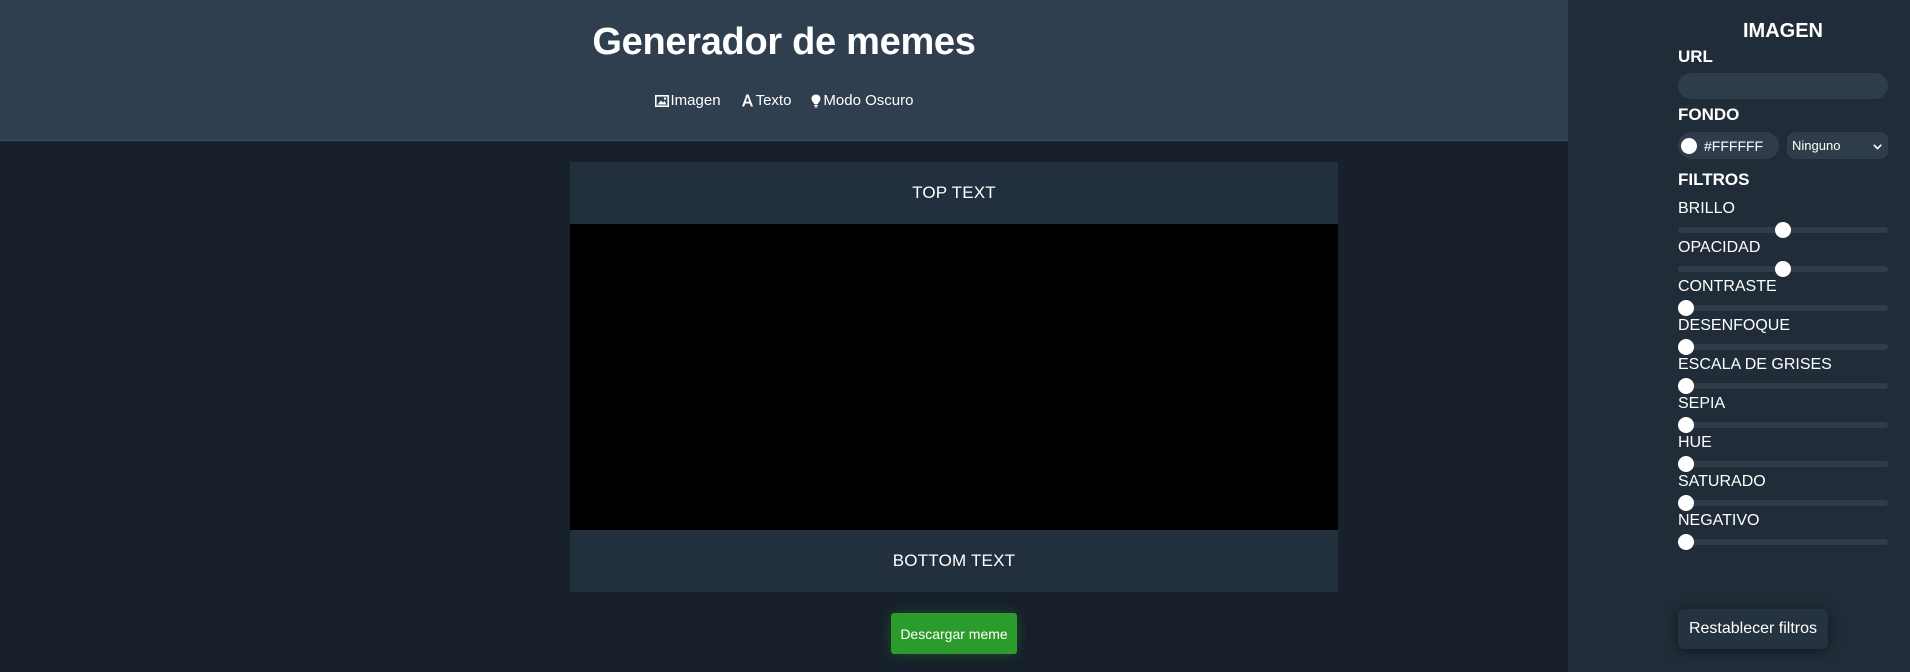 This screenshot has height=672, width=1910. I want to click on filter-label: SEPIA, so click(1702, 403).